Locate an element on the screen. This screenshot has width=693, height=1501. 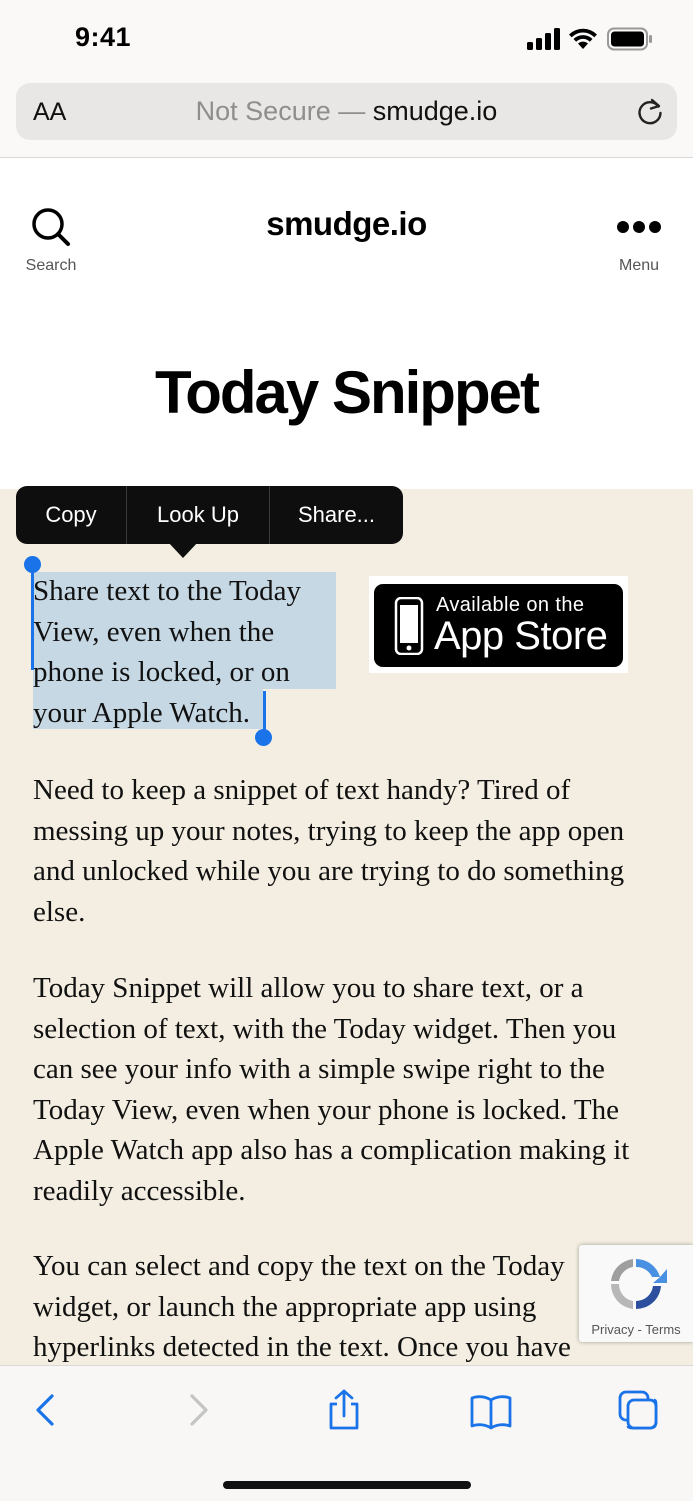
forward-icon is located at coordinates (198, 1410).